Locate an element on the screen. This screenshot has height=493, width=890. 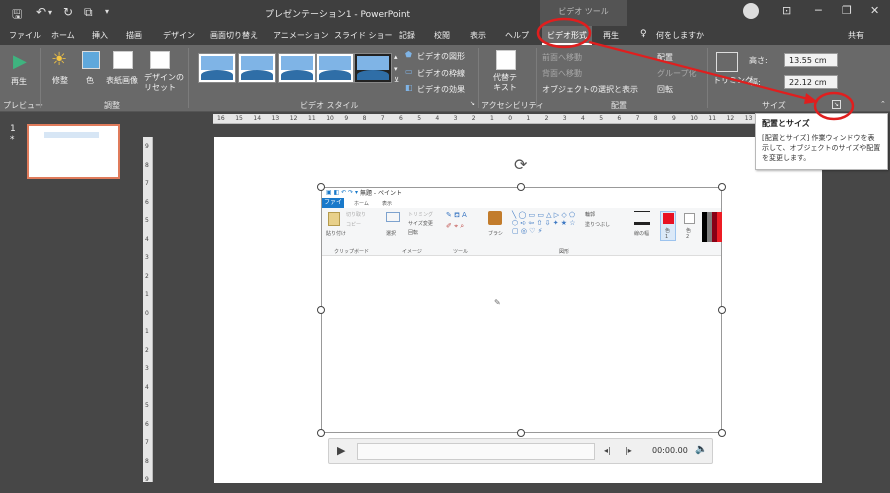
highlight-circle-size-launcher is located at coordinates (834, 106).